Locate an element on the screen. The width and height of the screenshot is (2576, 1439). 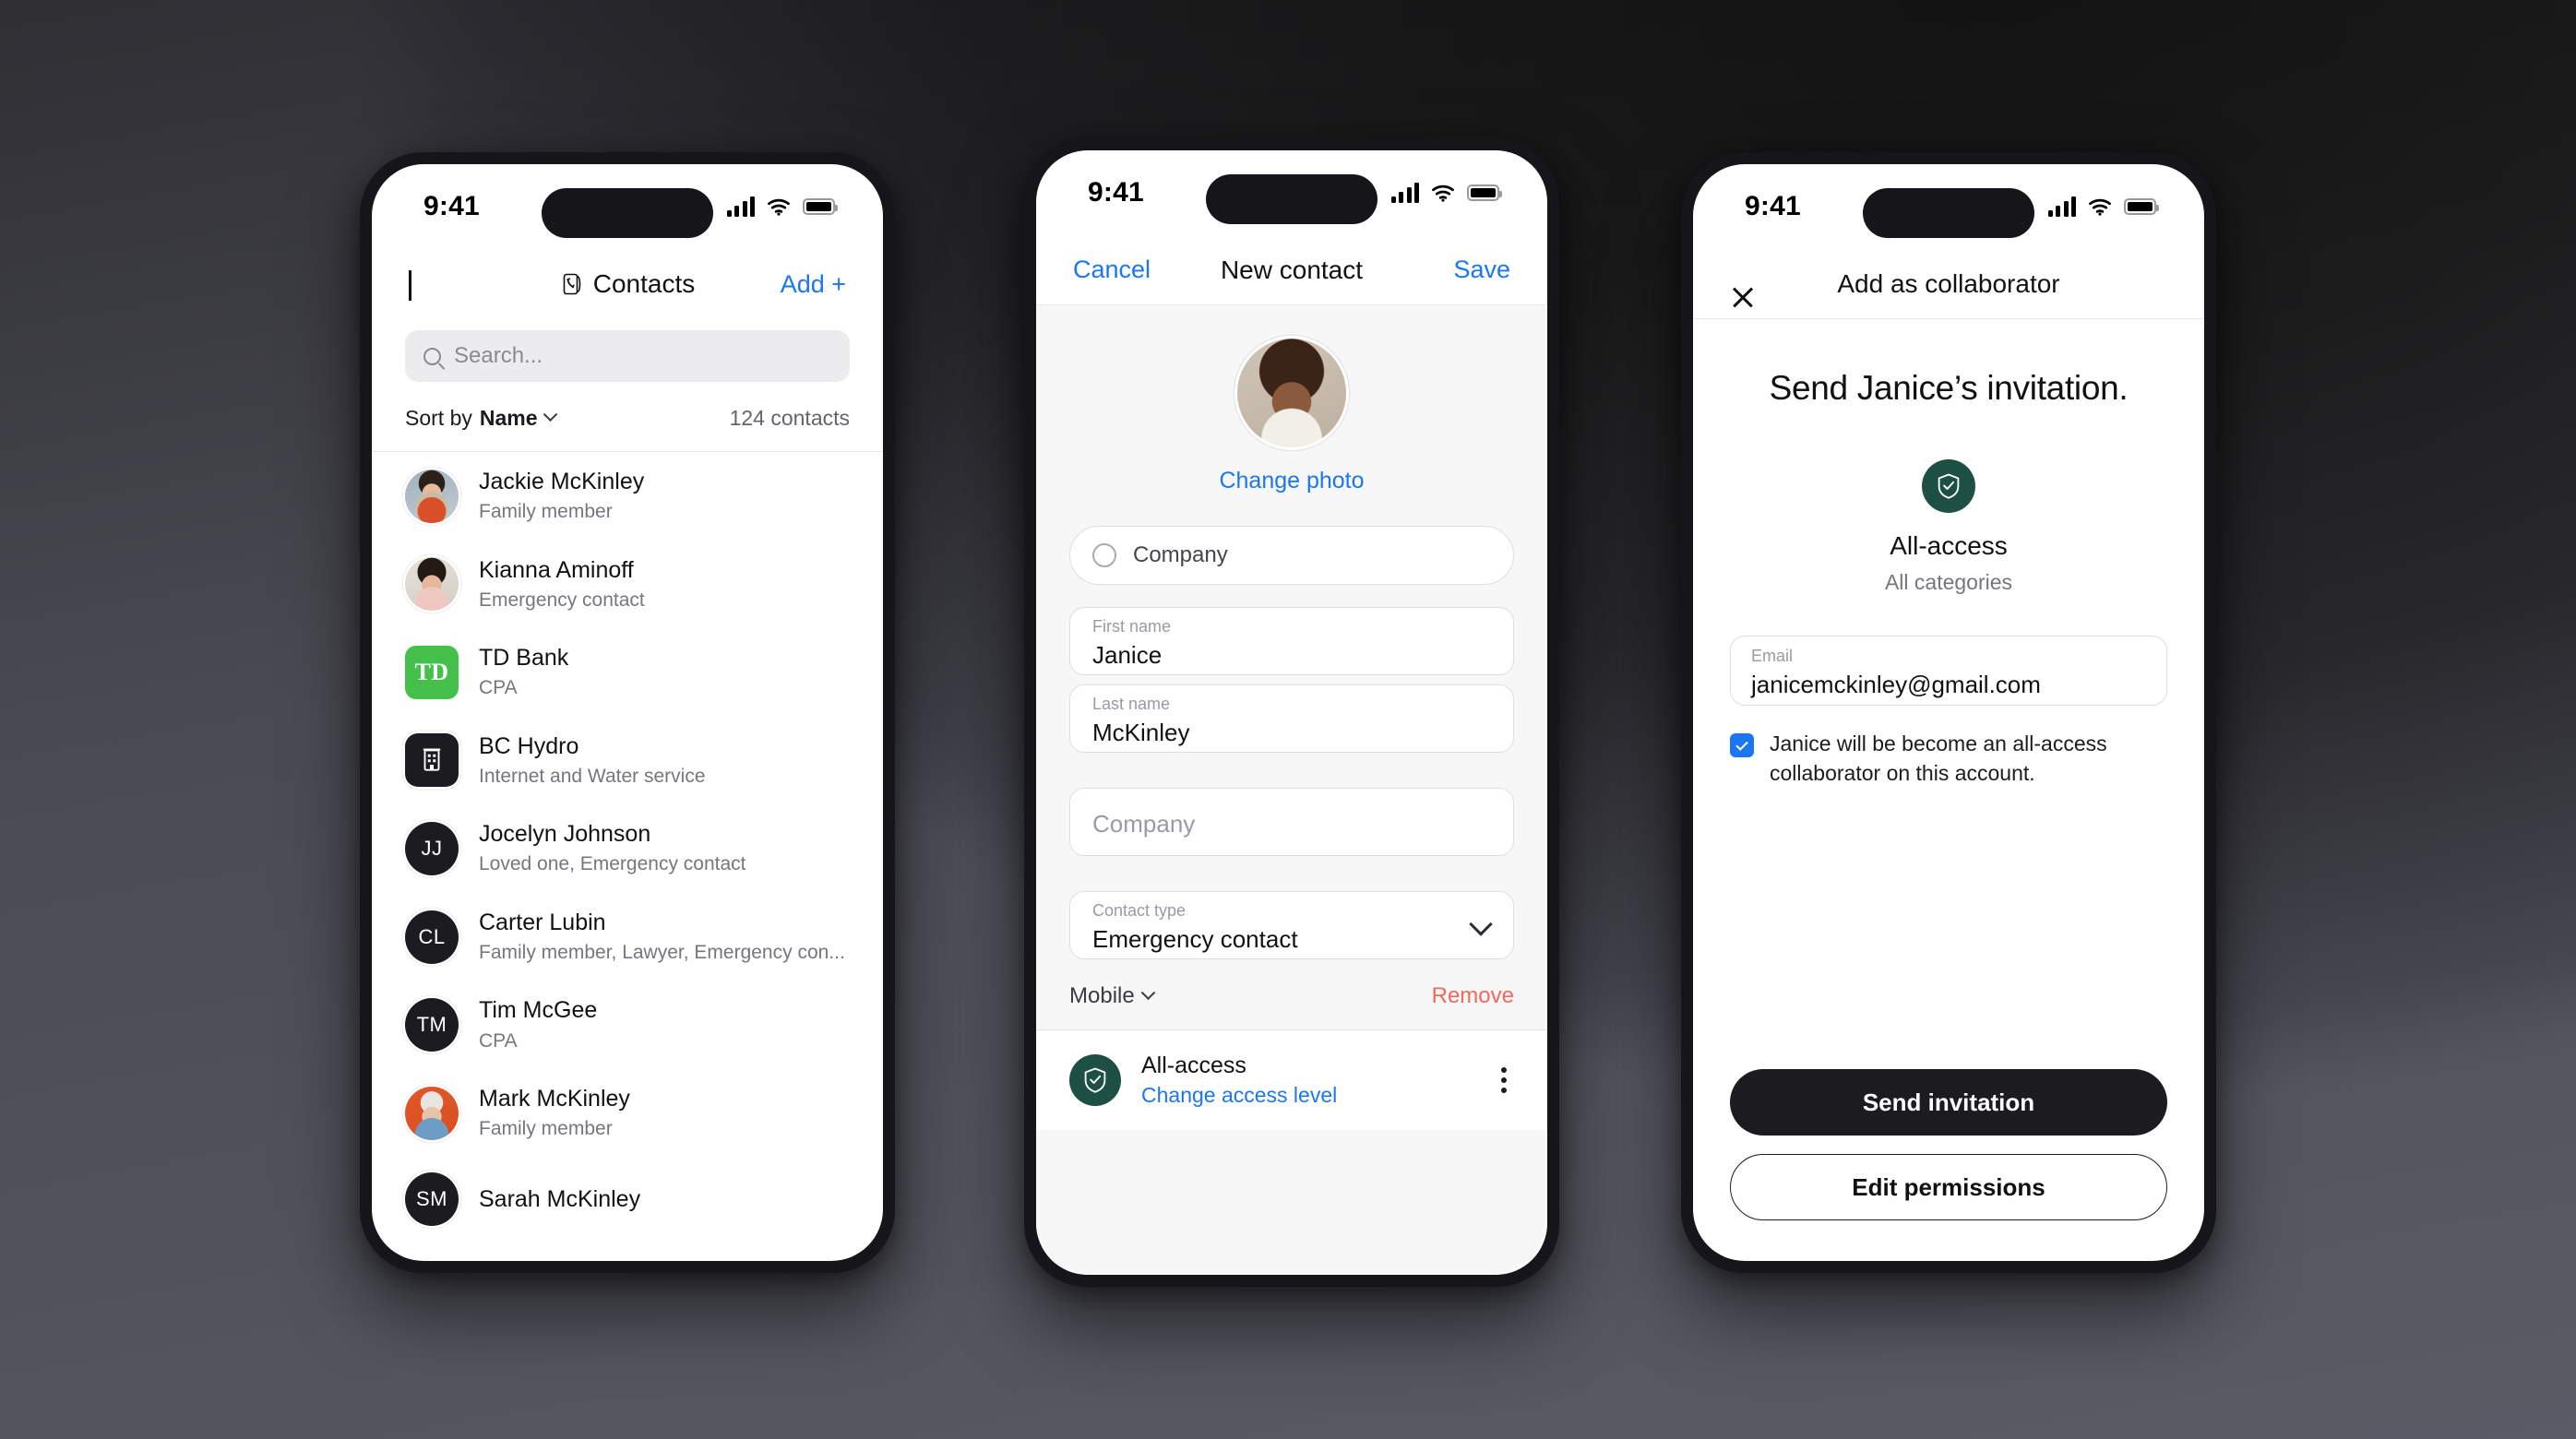
radio-unchecked-icon is located at coordinates (1104, 555).